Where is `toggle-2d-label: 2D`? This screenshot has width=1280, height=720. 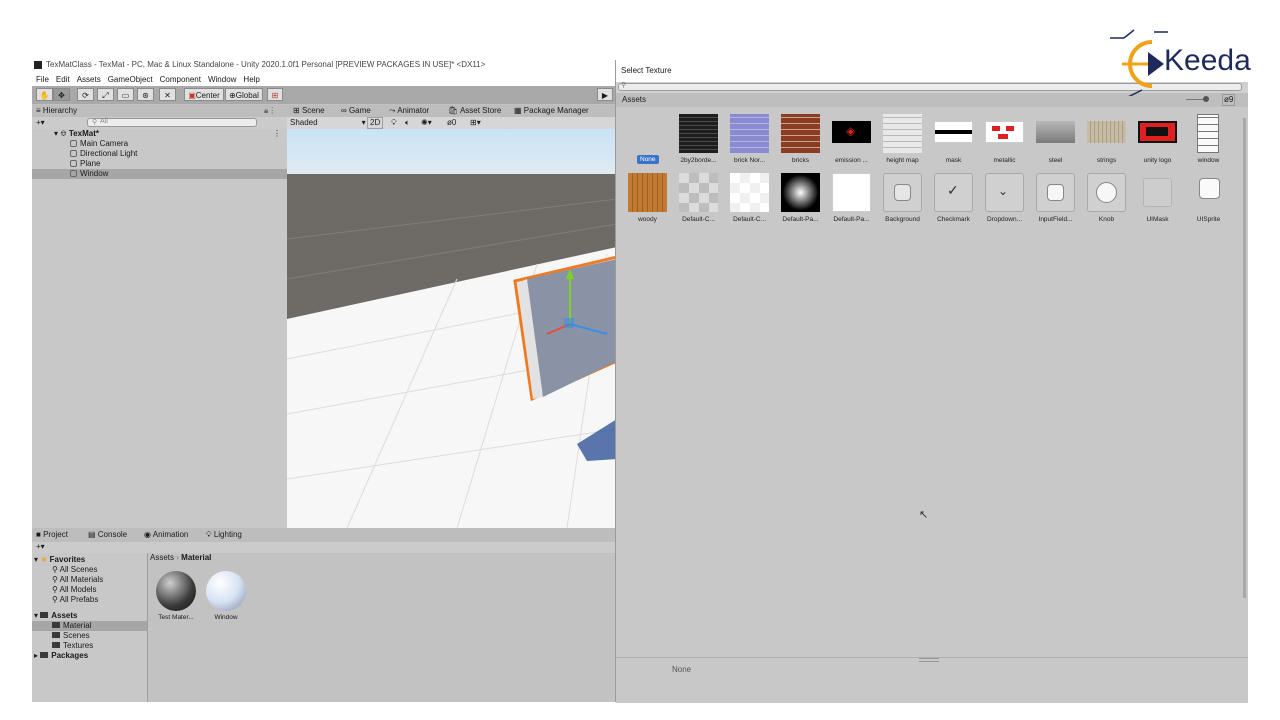 toggle-2d-label: 2D is located at coordinates (375, 122).